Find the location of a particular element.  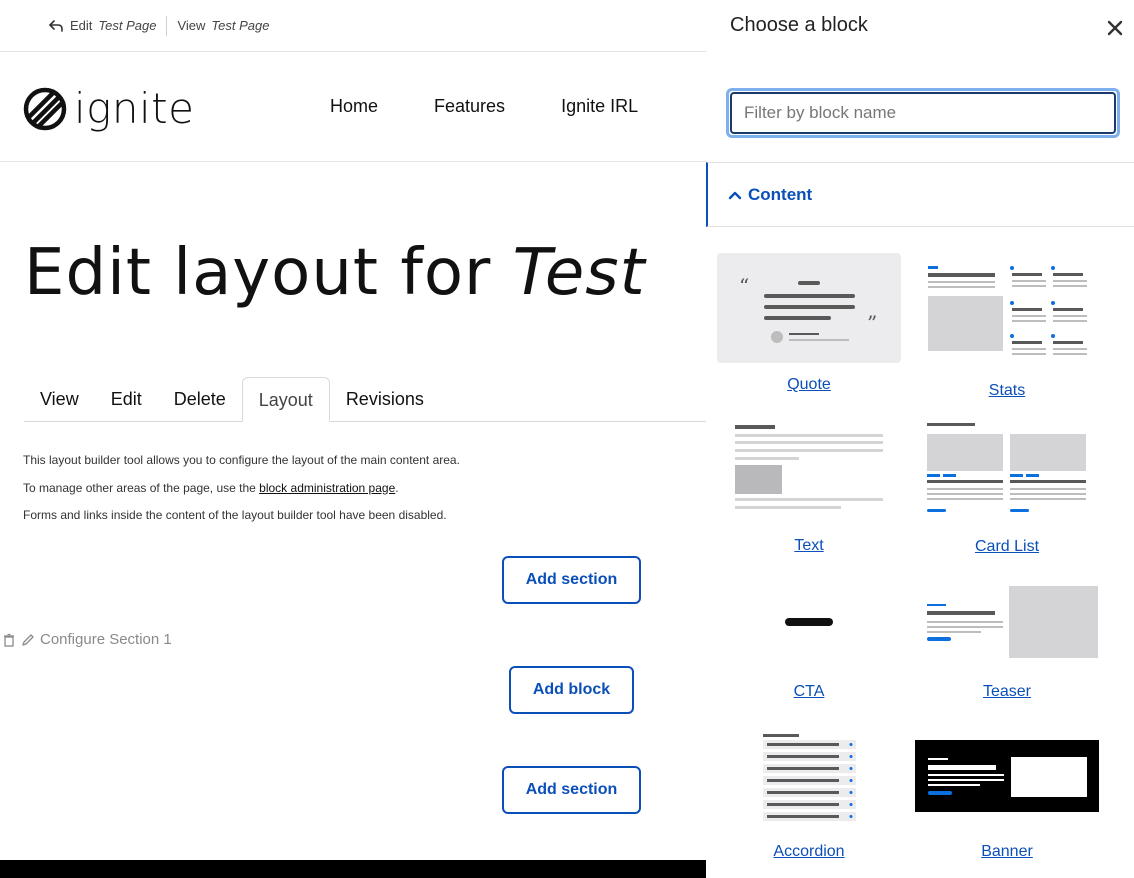

edit-link-prefix: Edit is located at coordinates (81, 25).